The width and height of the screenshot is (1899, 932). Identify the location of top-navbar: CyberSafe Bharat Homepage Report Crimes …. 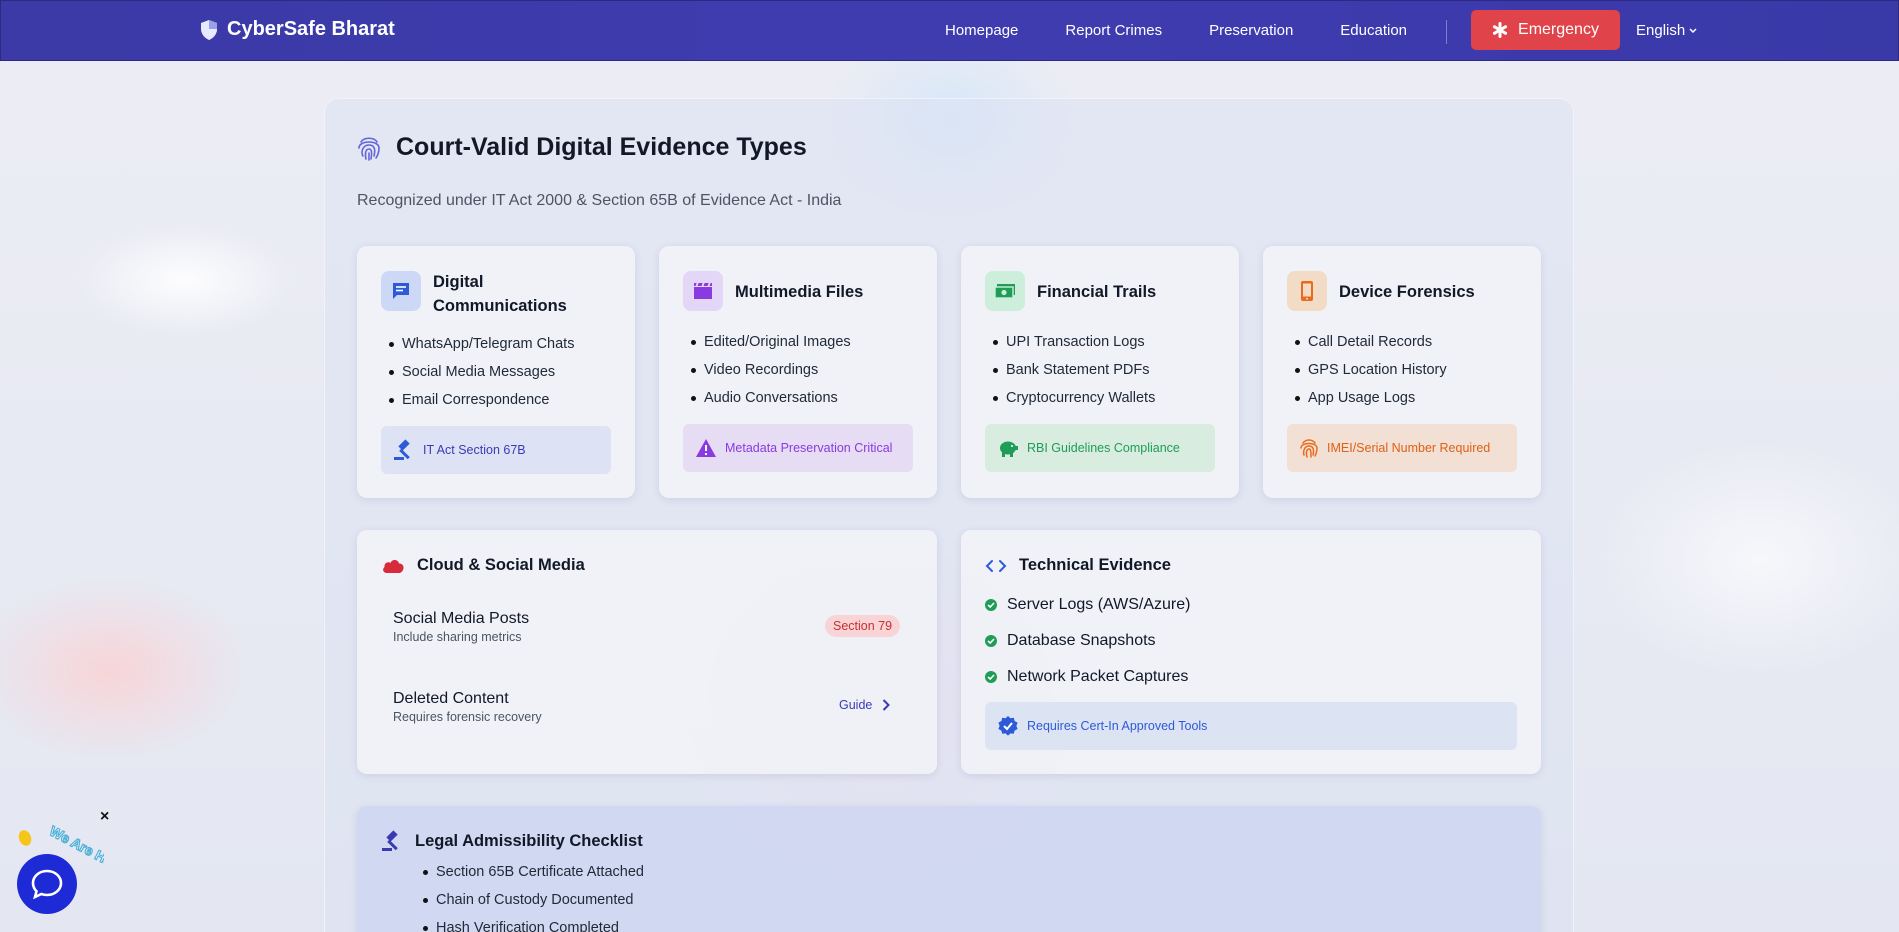
(949, 30).